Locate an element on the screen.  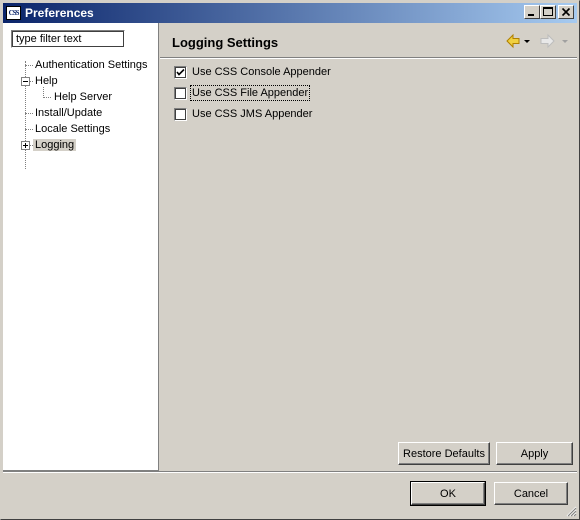
minimize-icon is located at coordinates (531, 15).